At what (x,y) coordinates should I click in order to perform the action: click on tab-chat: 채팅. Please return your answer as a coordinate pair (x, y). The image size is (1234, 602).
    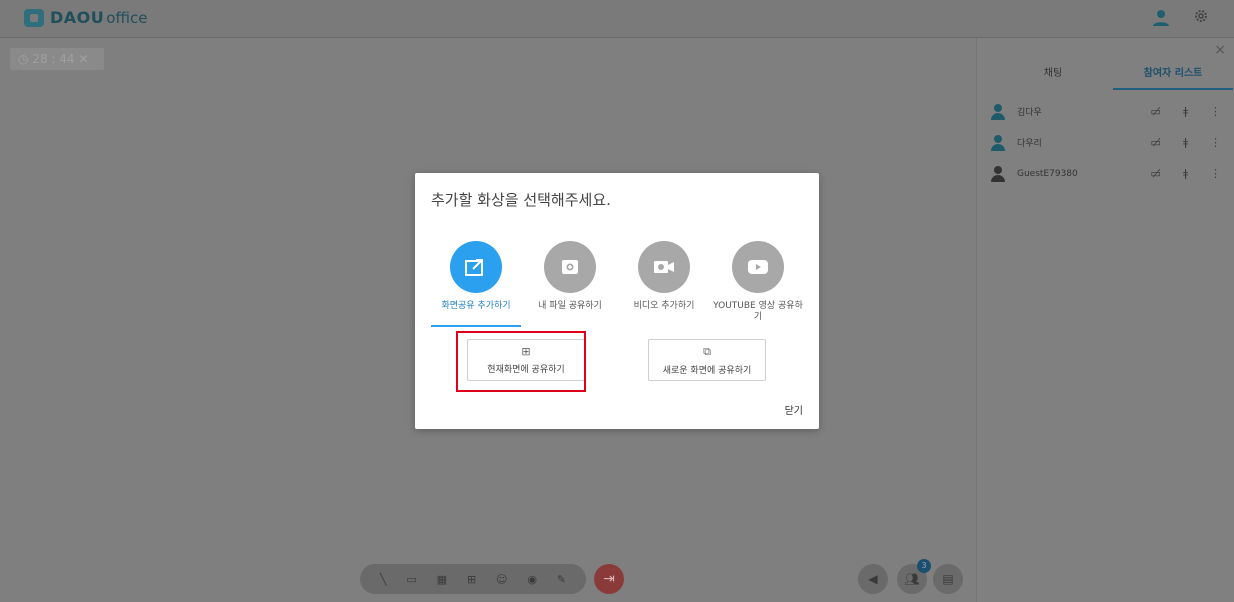
    Looking at the image, I should click on (1053, 76).